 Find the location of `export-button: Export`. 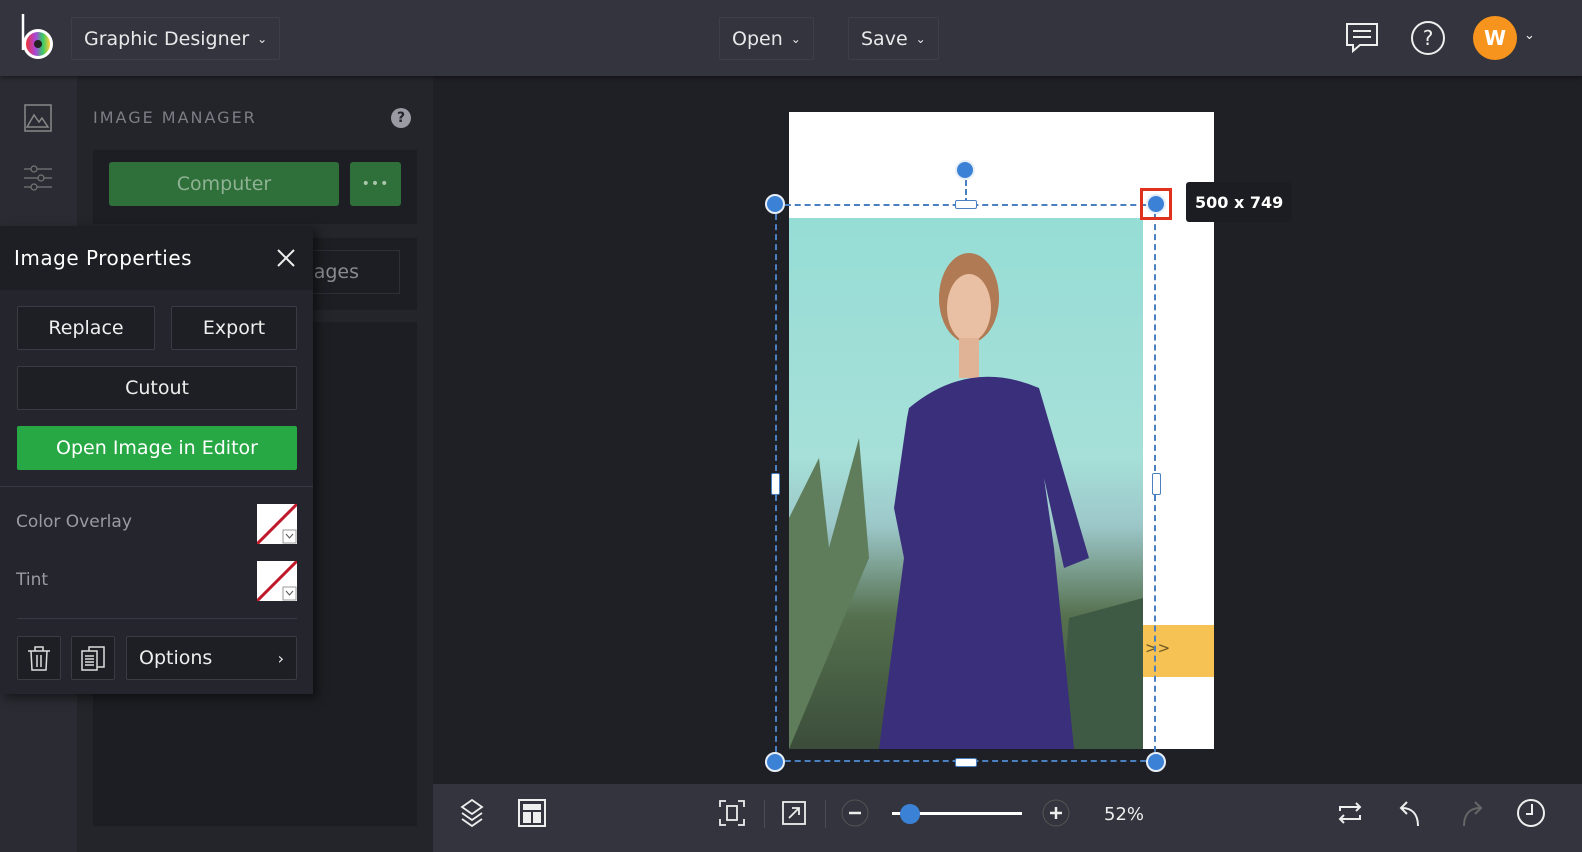

export-button: Export is located at coordinates (234, 328).